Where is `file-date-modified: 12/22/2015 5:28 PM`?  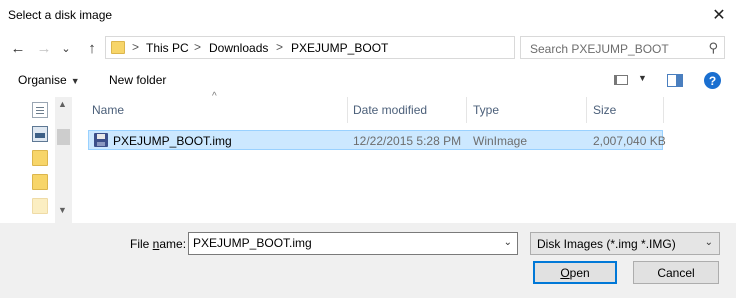
file-date-modified: 12/22/2015 5:28 PM is located at coordinates (407, 141).